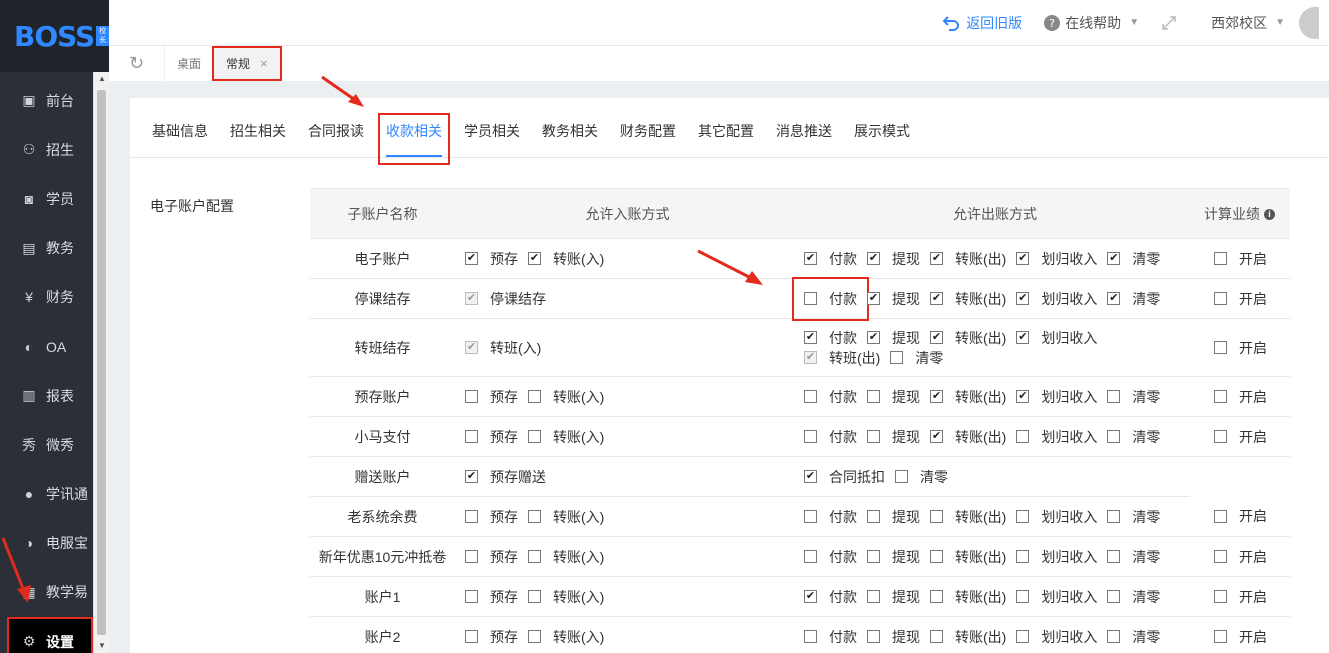 This screenshot has height=653, width=1329. Describe the element at coordinates (882, 139) in the screenshot. I see `tab-config-9: 展示模式` at that location.